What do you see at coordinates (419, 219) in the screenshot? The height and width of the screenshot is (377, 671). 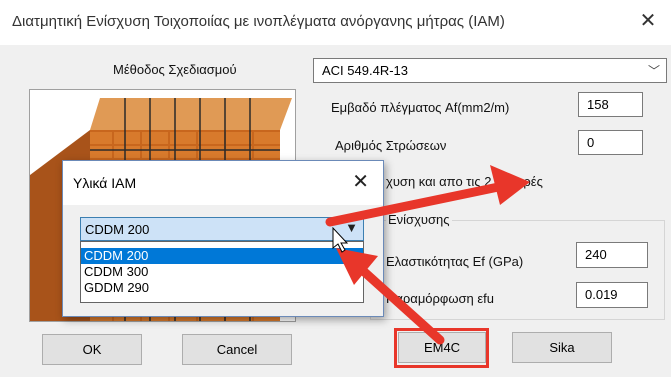 I see `group-label: Ενίσχυσης` at bounding box center [419, 219].